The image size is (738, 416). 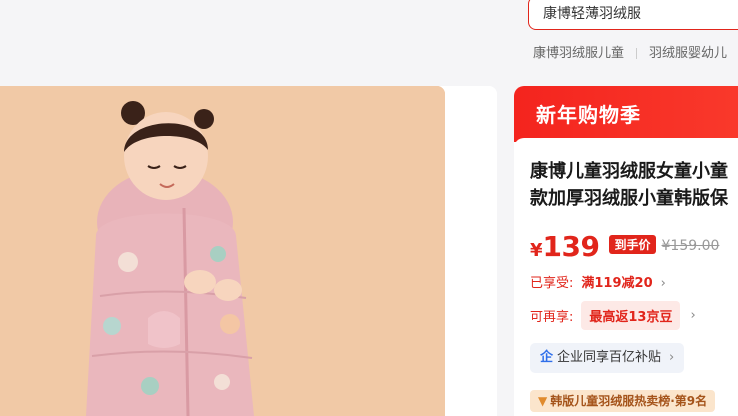 What do you see at coordinates (634, 185) in the screenshot?
I see `product-title: 康博儿童羽绒服女童小童 款加厚羽绒服小童韩版保` at bounding box center [634, 185].